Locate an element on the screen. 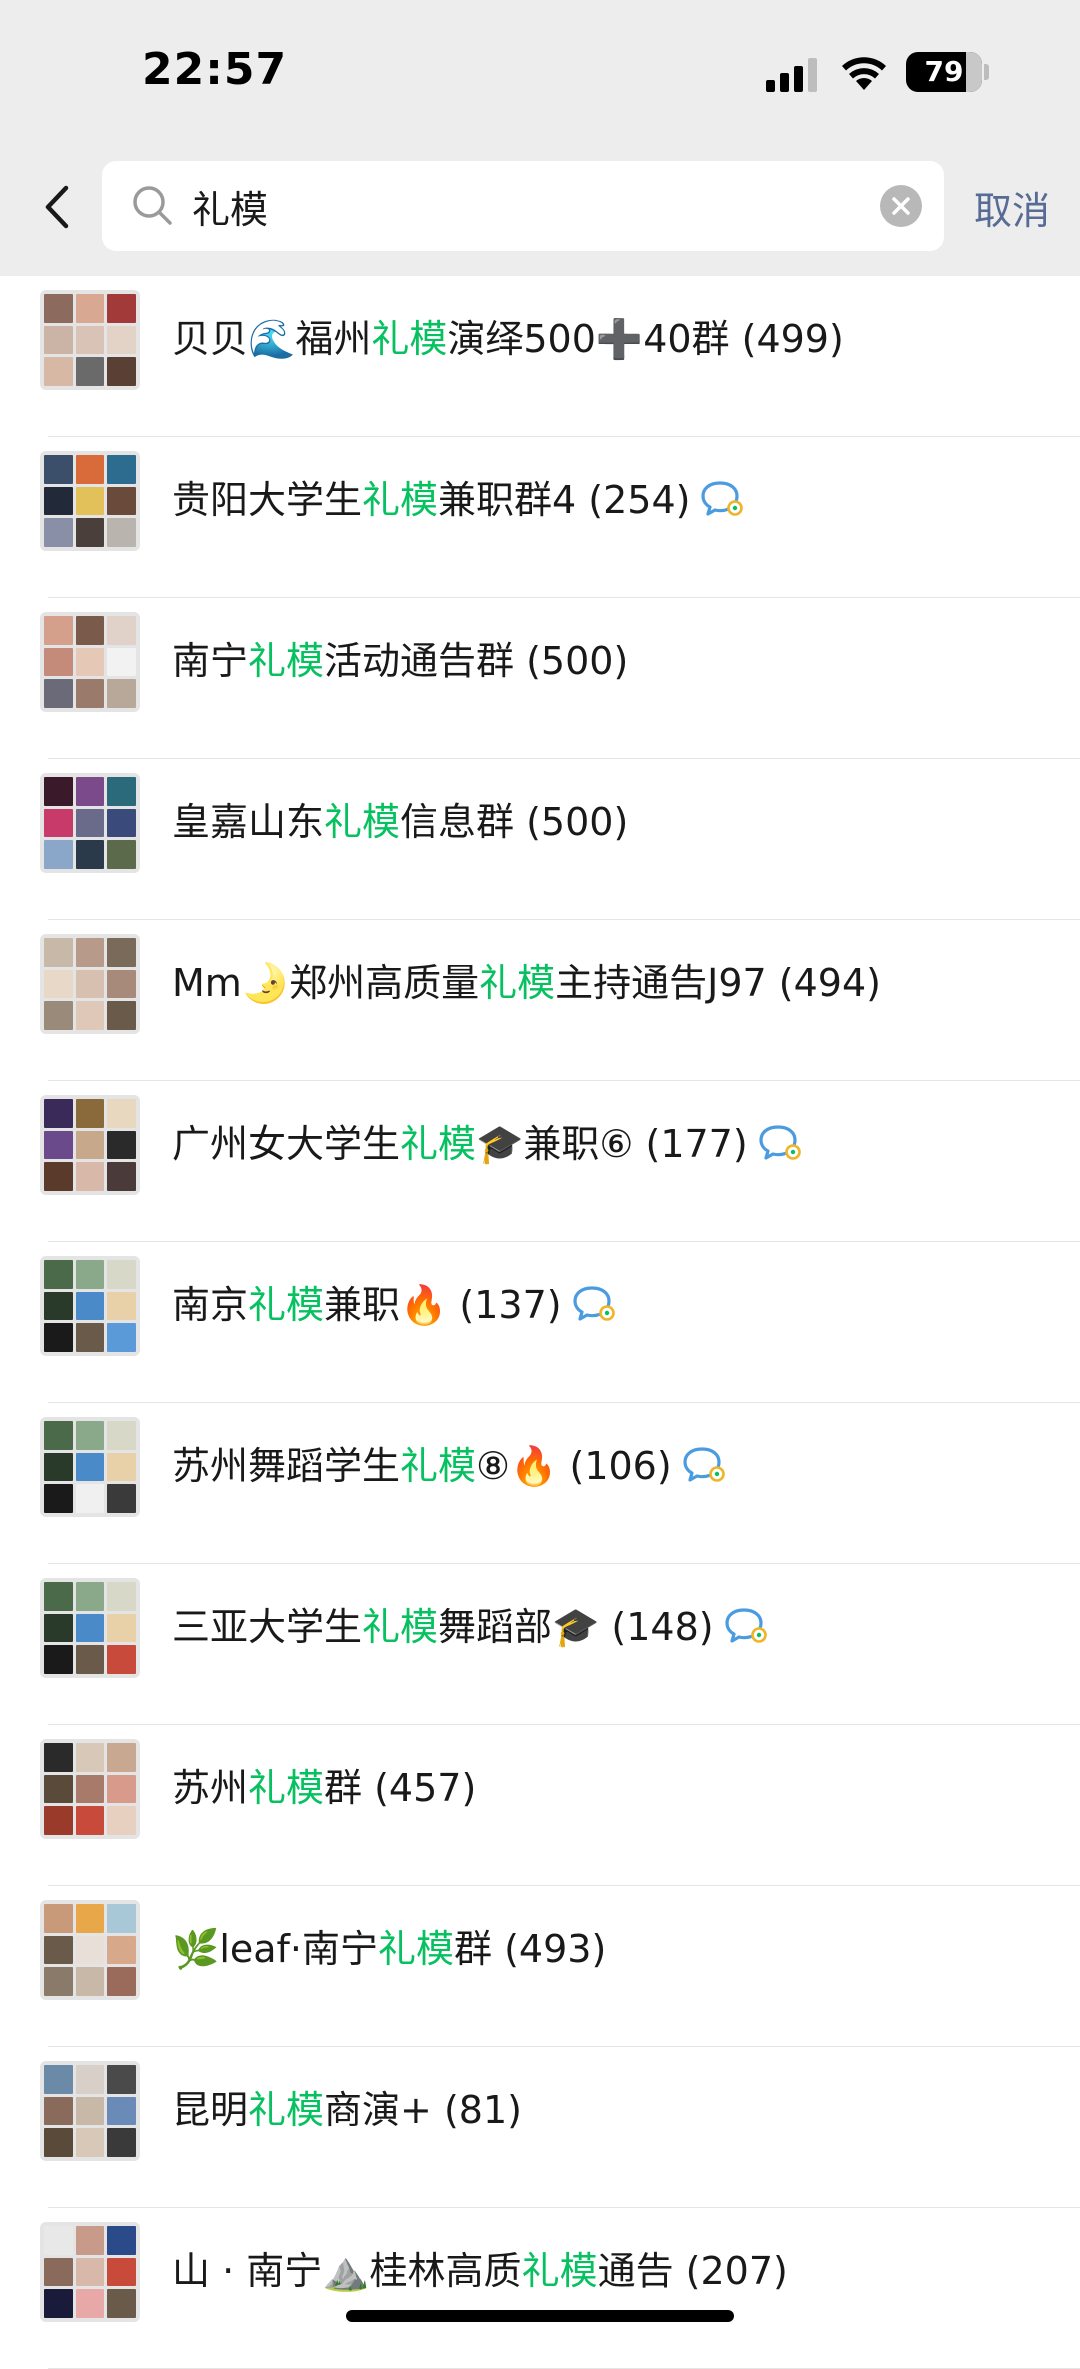 Image resolution: width=1080 pixels, height=2369 pixels. result-title: 广州女大学生礼模🎓兼职⑥ (177) is located at coordinates (612, 1144).